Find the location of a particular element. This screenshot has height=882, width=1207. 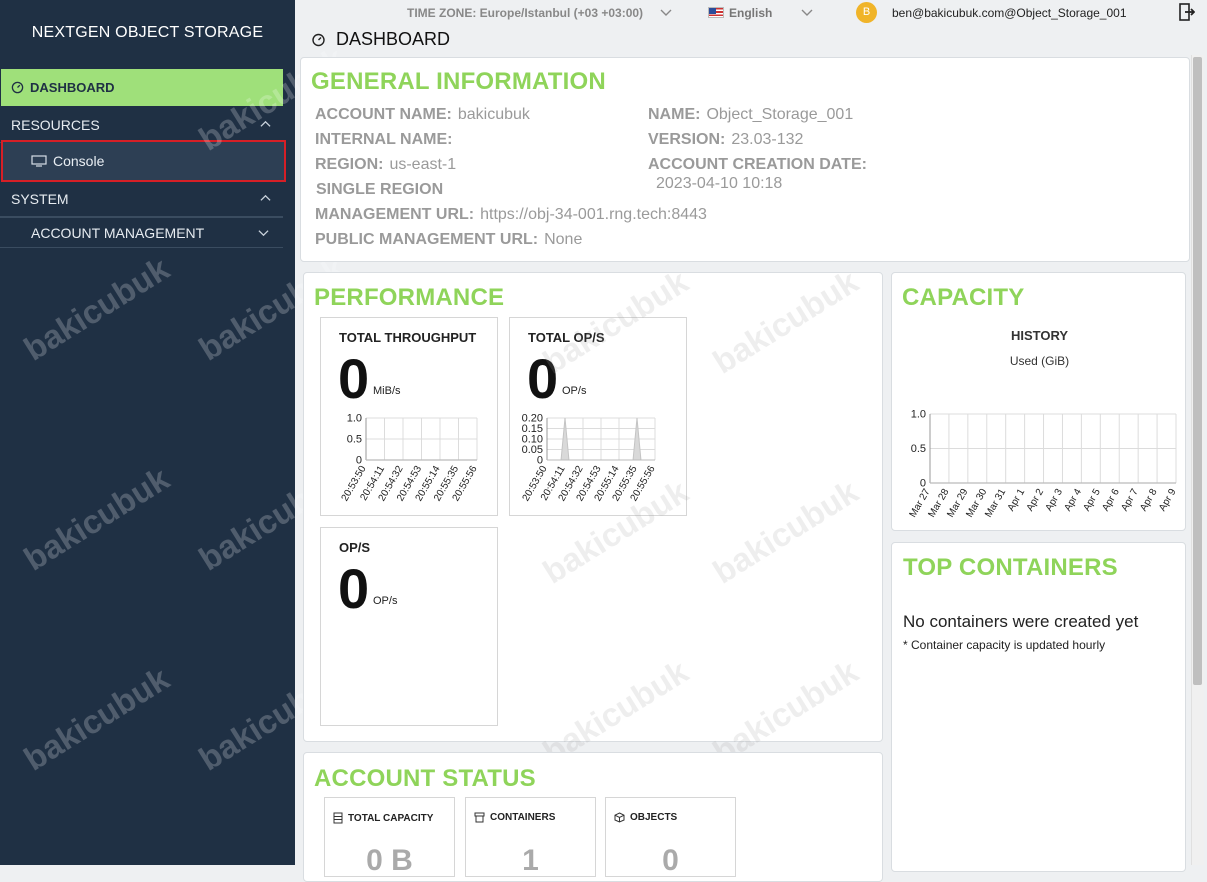

field-label: INTERNAL NAME: is located at coordinates (384, 139).